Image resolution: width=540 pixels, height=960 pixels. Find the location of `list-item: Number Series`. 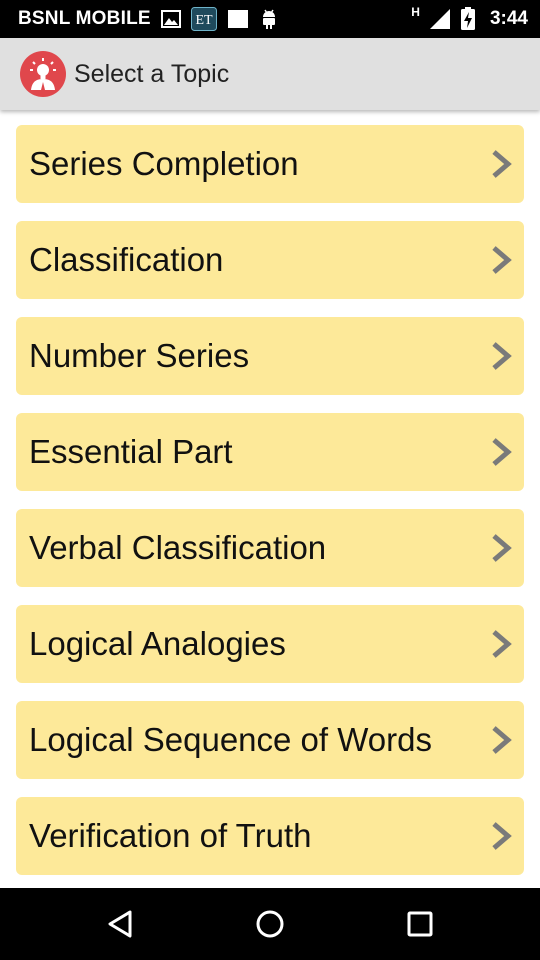

list-item: Number Series is located at coordinates (270, 356).